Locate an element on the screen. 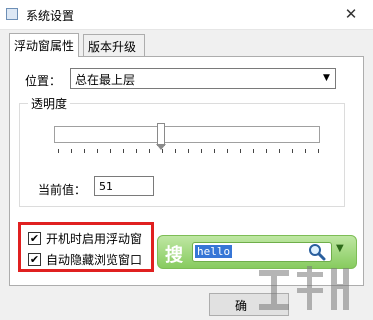 Image resolution: width=373 pixels, height=320 pixels. search-logo-icon: 搜 is located at coordinates (174, 255).